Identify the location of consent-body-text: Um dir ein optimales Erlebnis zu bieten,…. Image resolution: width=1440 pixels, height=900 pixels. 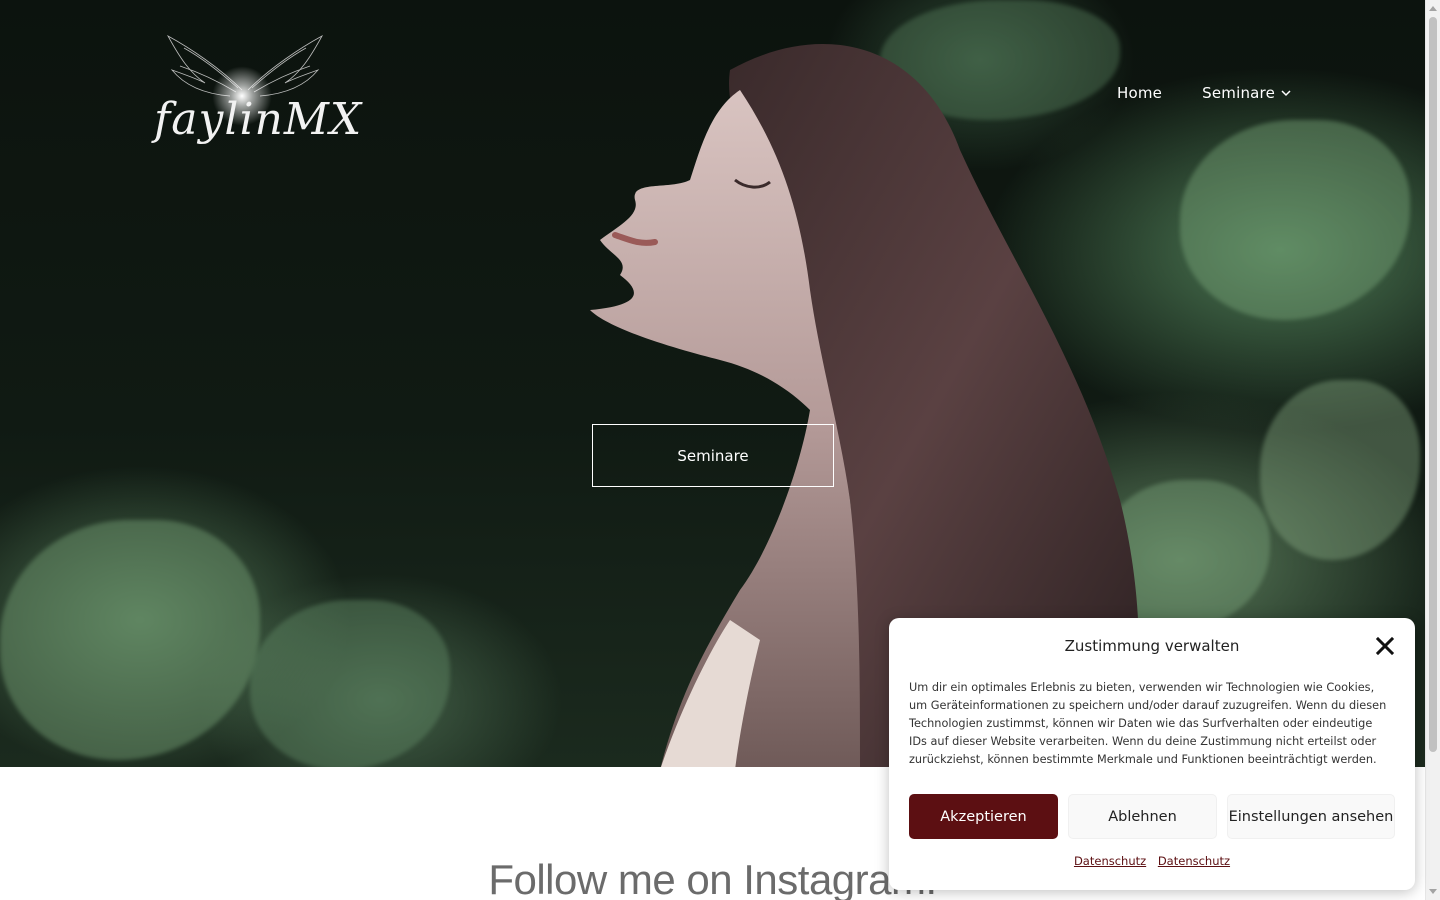
(1148, 723).